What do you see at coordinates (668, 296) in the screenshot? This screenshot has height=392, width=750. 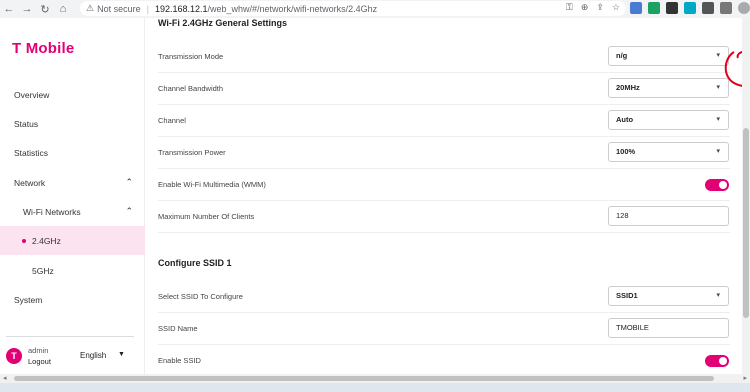 I see `ssid-select: SSID1 ▾` at bounding box center [668, 296].